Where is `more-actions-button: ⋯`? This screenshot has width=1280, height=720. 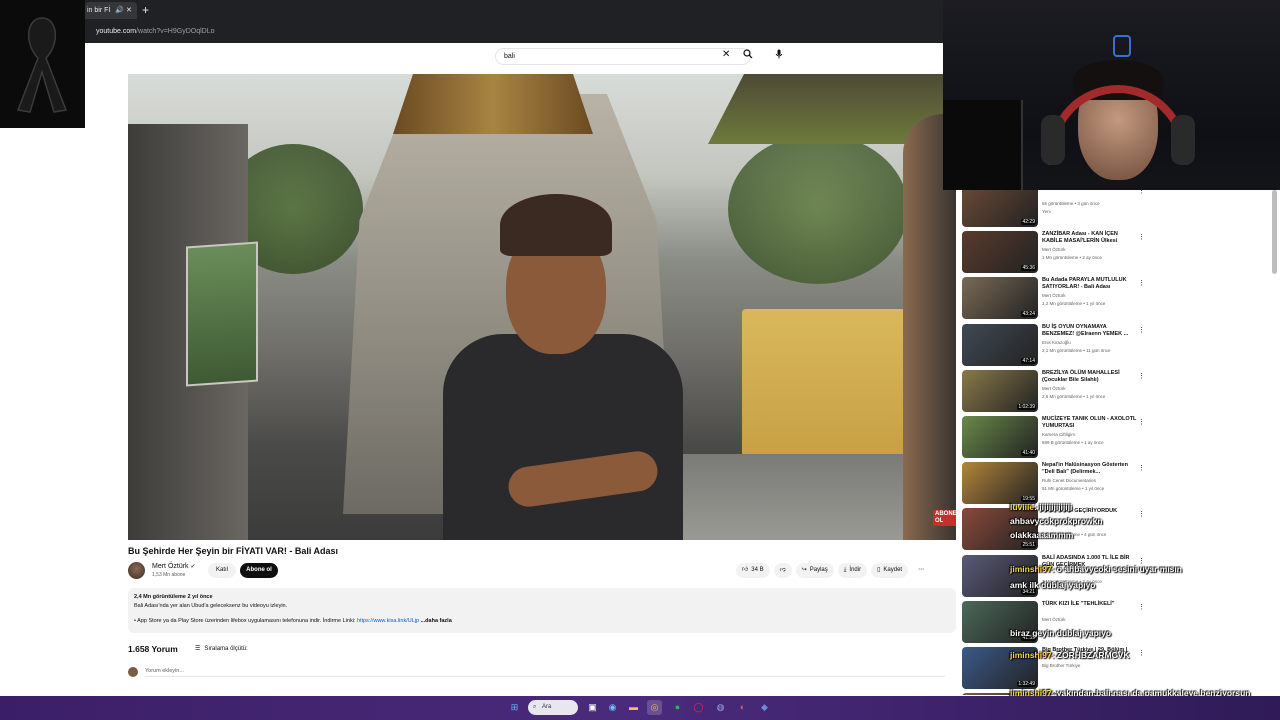
more-actions-button: ⋯ is located at coordinates (921, 570).